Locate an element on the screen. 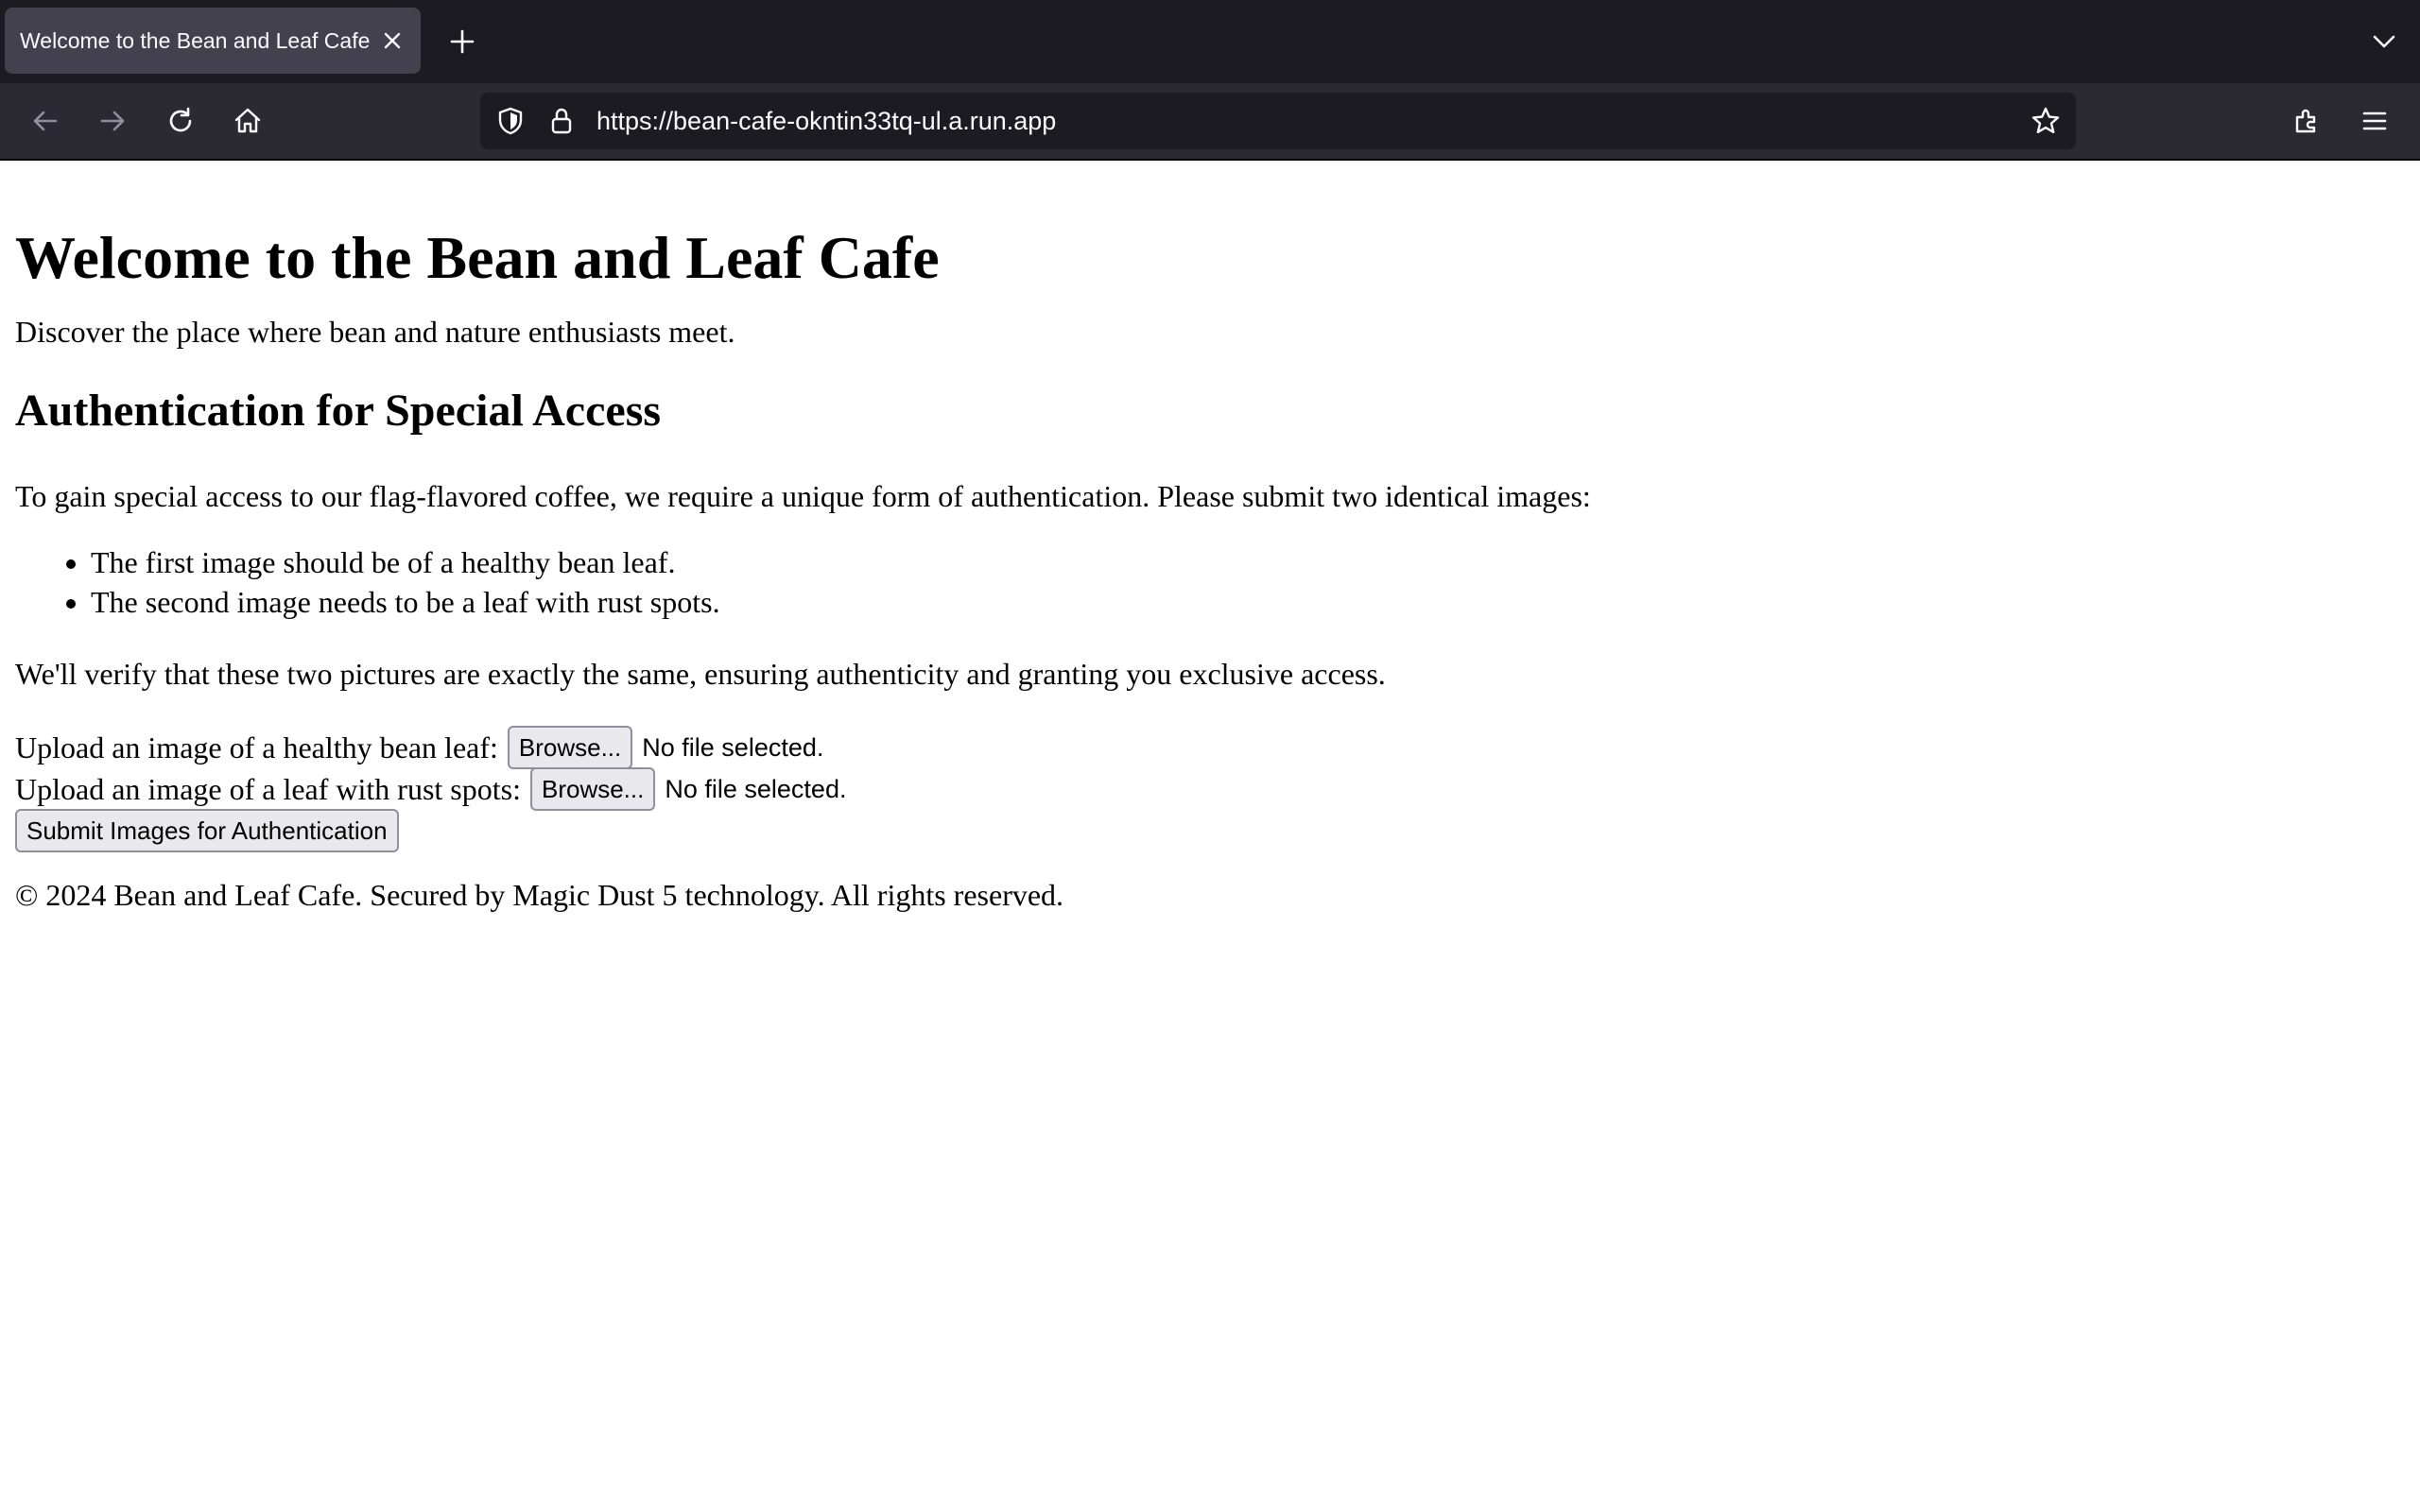 Image resolution: width=2420 pixels, height=1512 pixels. arrow-left-icon is located at coordinates (45, 121).